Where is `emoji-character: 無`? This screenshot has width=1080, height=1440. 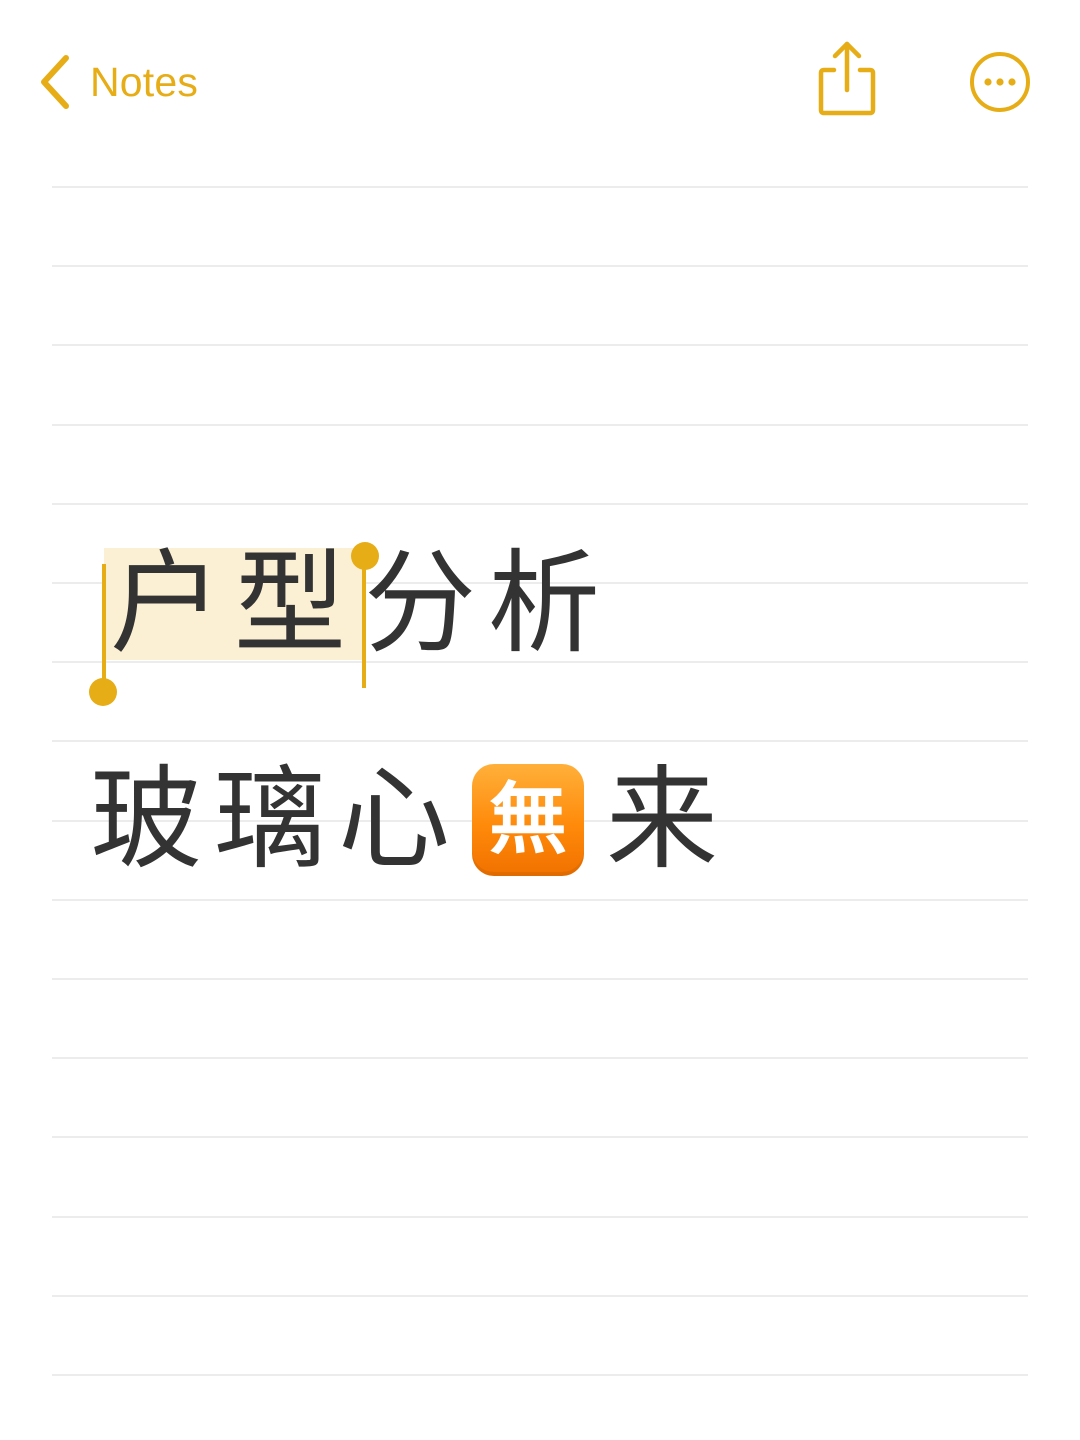 emoji-character: 無 is located at coordinates (527, 820).